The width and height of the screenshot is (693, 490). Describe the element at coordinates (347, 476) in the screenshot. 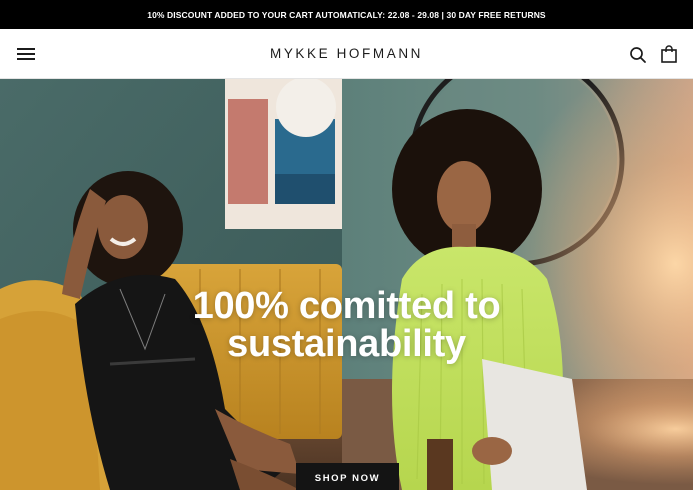

I see `shop-now-button: SHOP NOW` at that location.